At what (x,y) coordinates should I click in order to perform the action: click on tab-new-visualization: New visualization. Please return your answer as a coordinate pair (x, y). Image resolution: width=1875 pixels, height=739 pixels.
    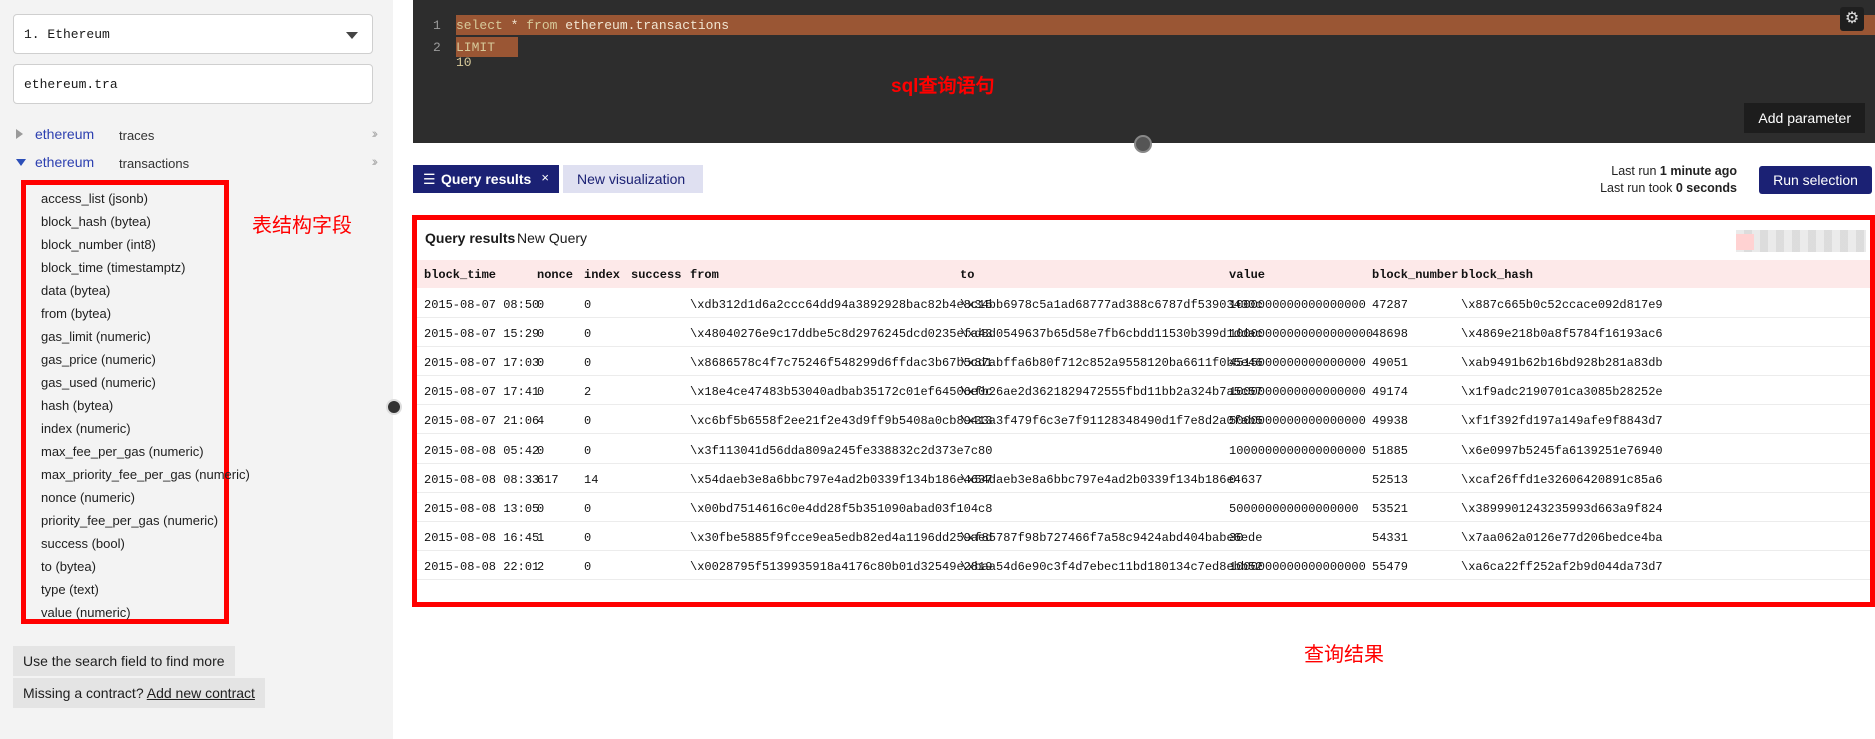
    Looking at the image, I should click on (633, 179).